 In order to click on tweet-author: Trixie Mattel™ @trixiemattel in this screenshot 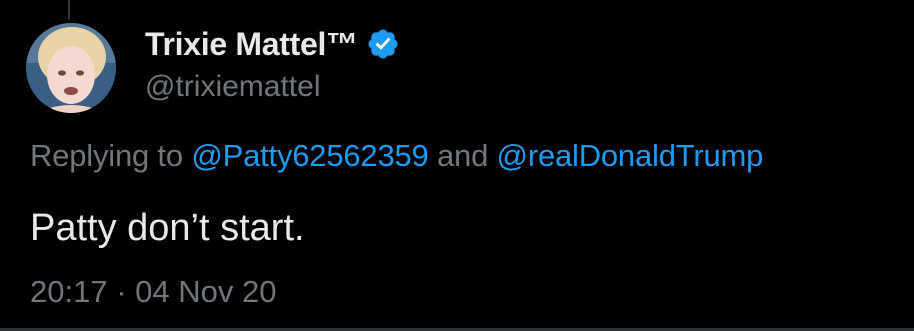, I will do `click(272, 64)`.